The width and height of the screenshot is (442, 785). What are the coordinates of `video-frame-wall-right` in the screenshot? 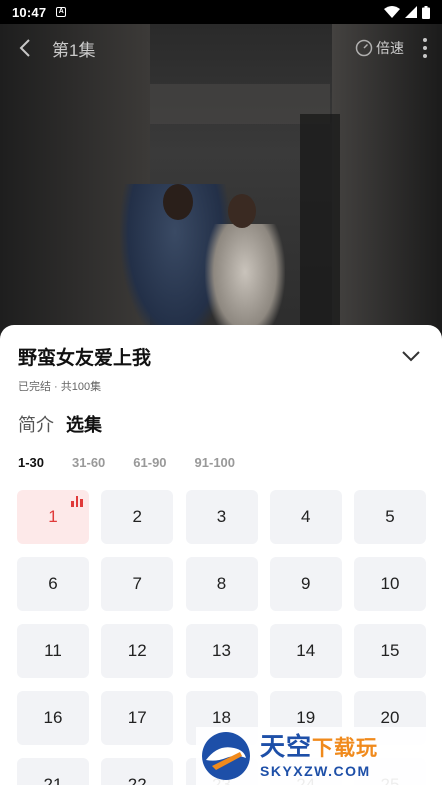 It's located at (387, 184).